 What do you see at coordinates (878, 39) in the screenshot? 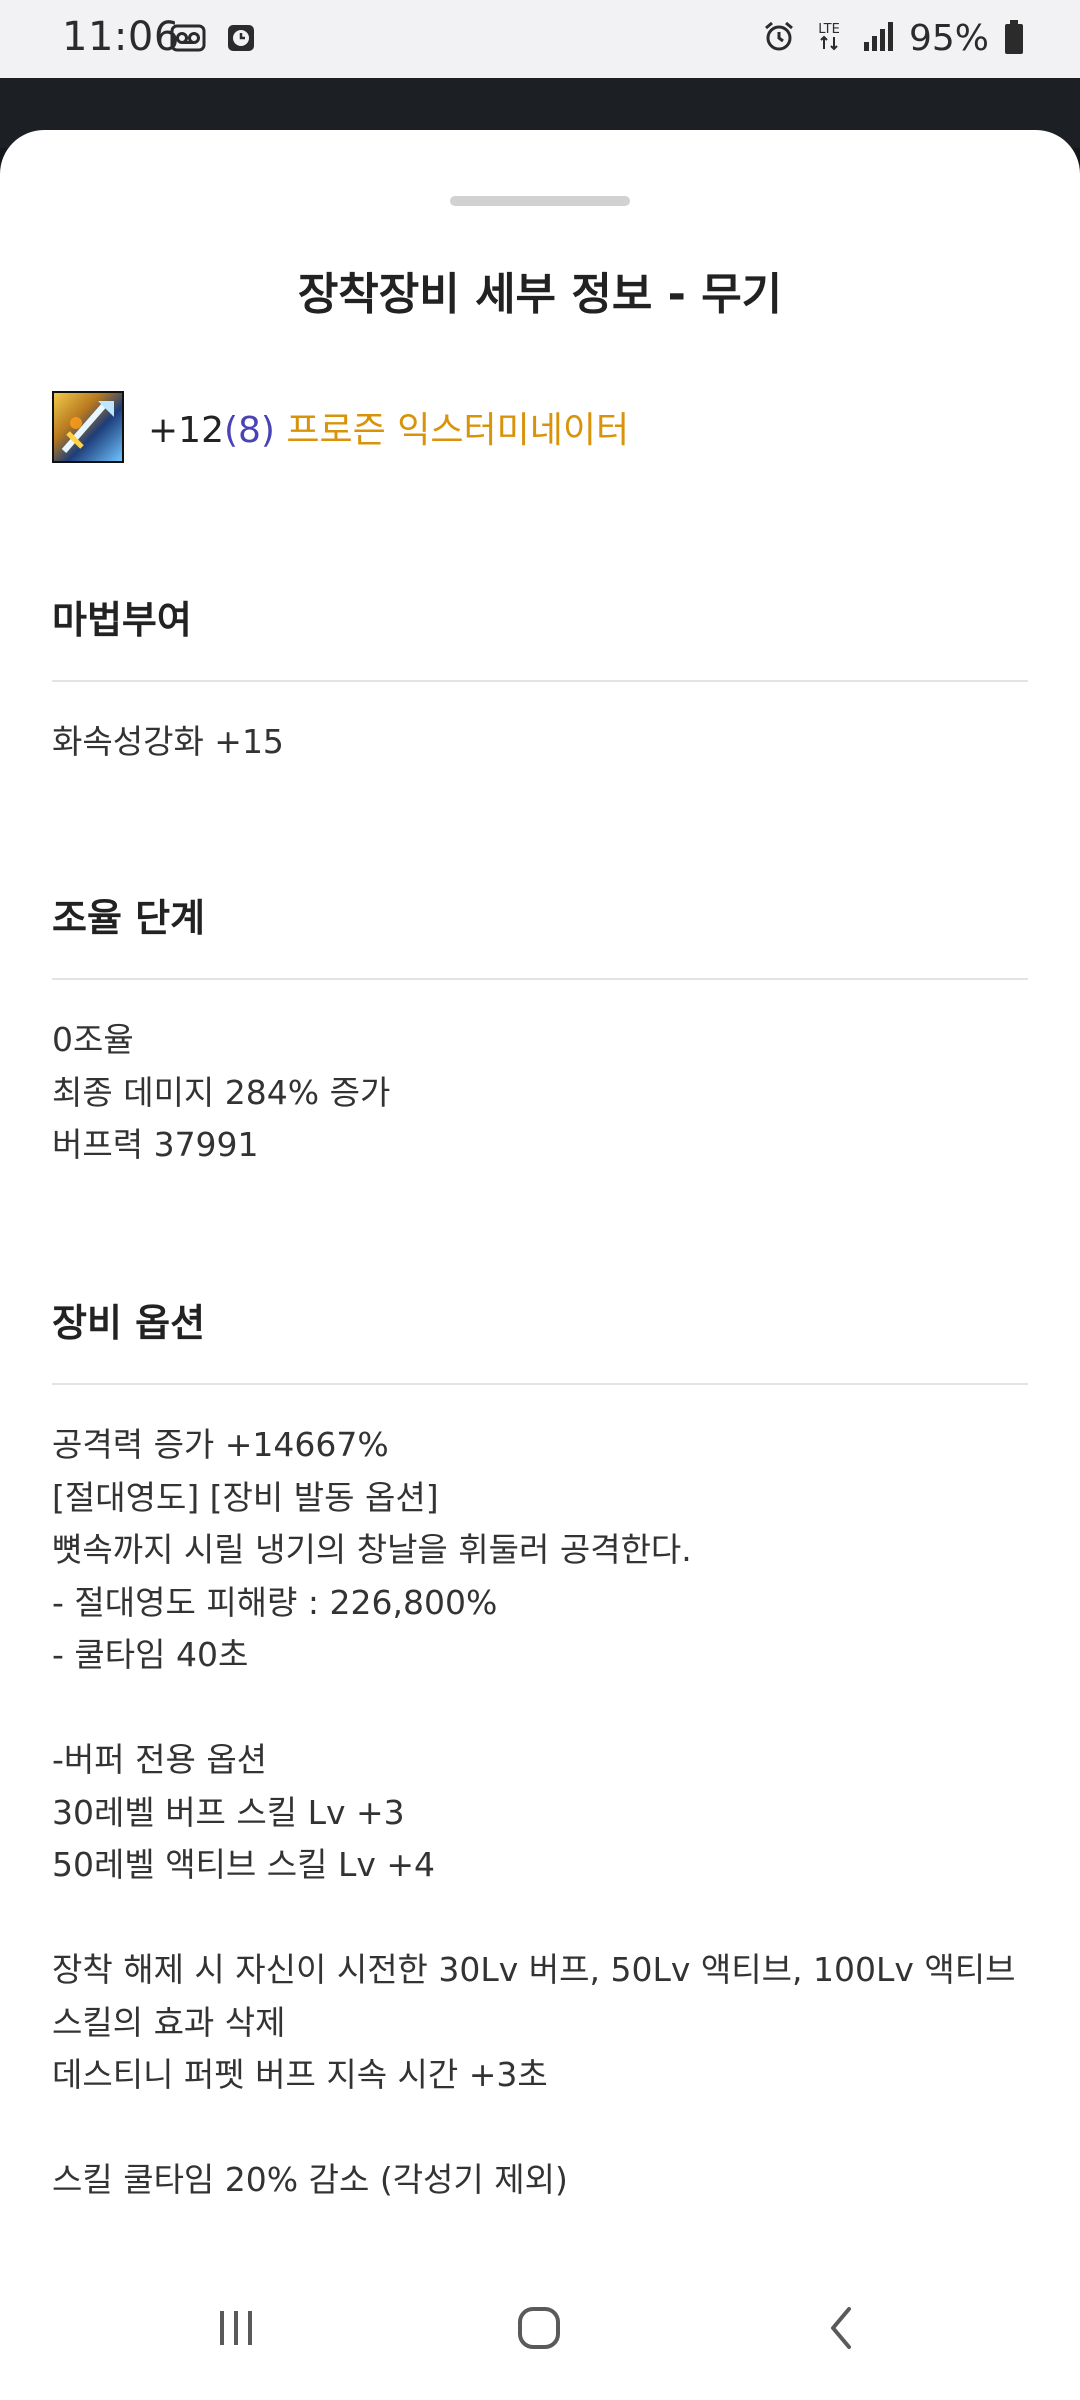
I see `signal-icon` at bounding box center [878, 39].